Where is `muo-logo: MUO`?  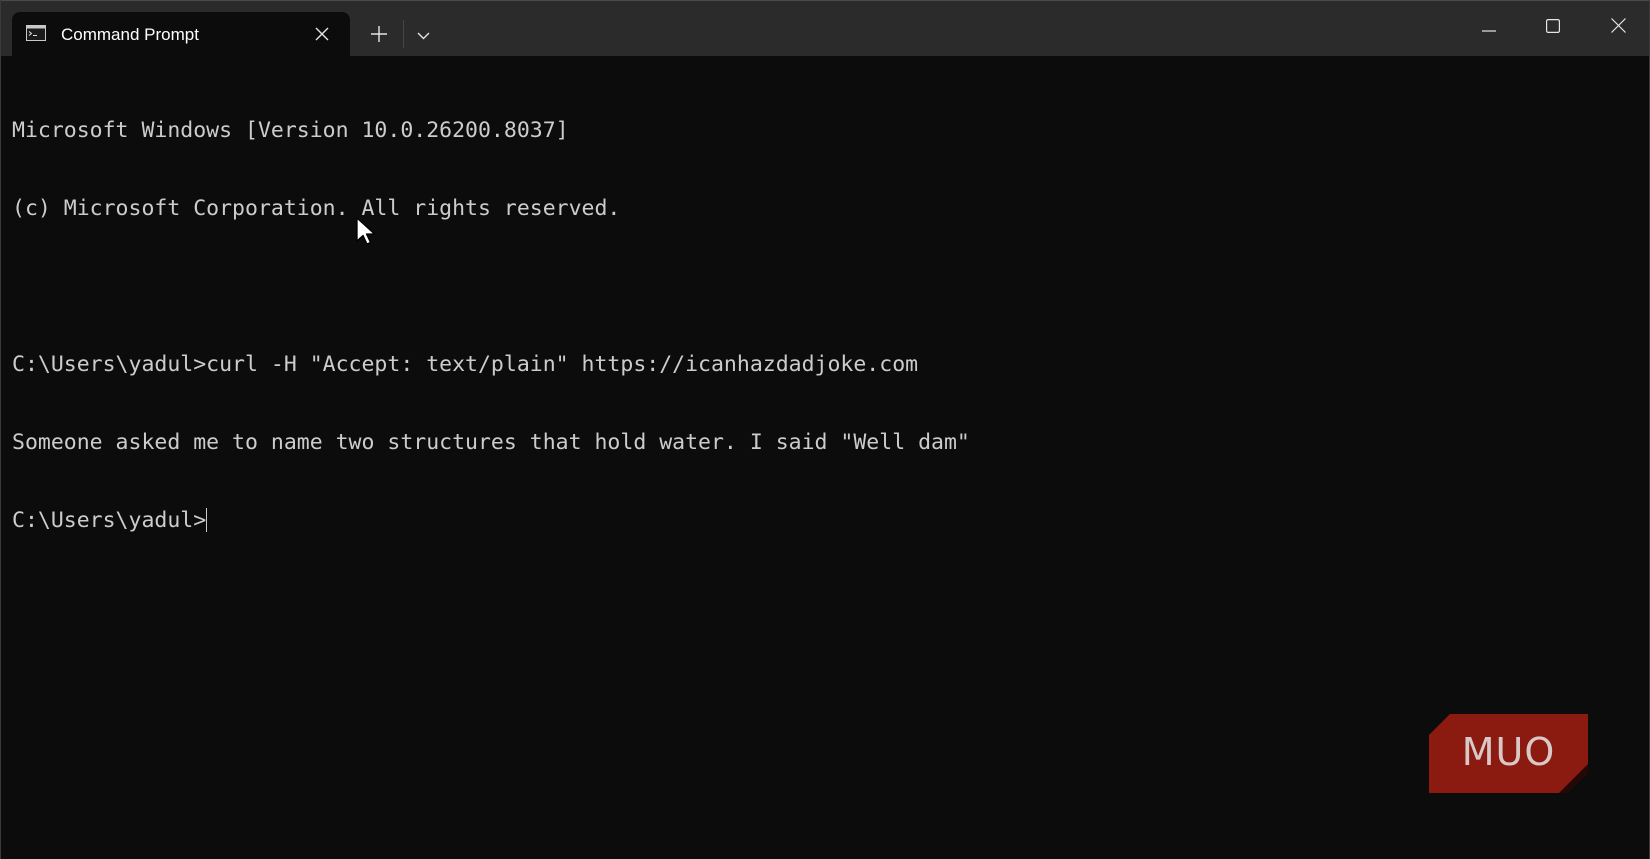
muo-logo: MUO is located at coordinates (1508, 753).